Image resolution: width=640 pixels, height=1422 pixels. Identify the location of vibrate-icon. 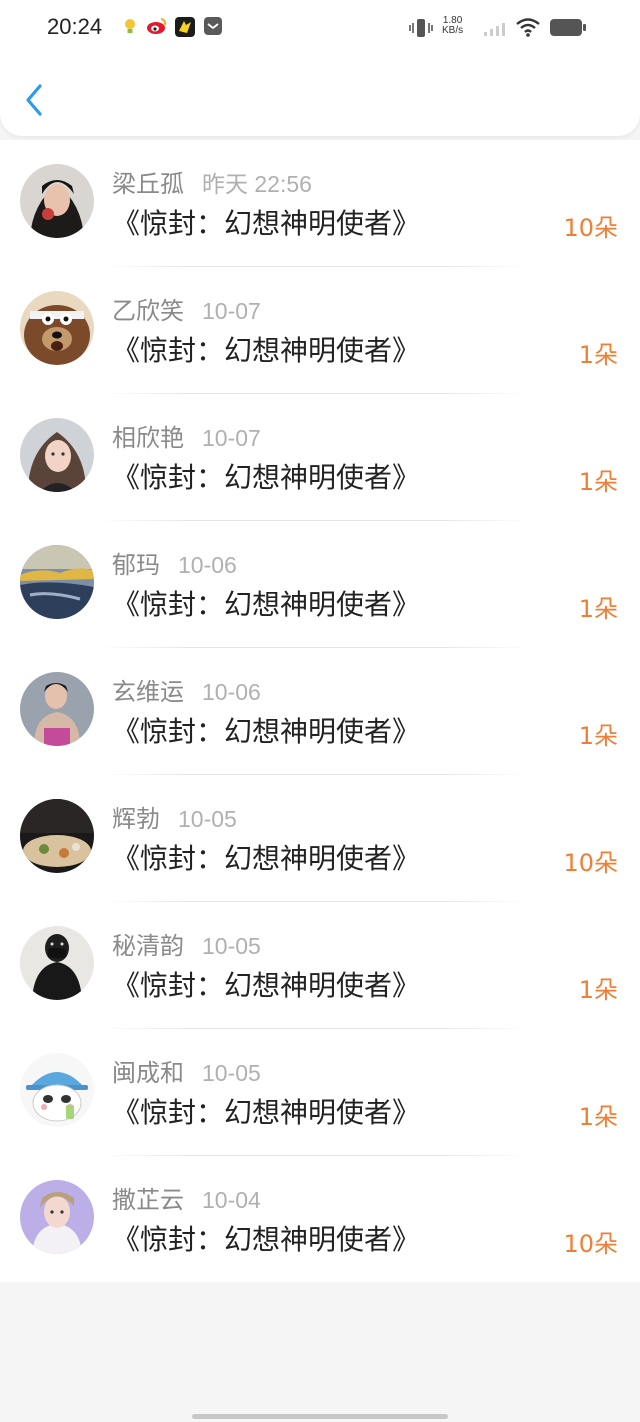
(420, 27).